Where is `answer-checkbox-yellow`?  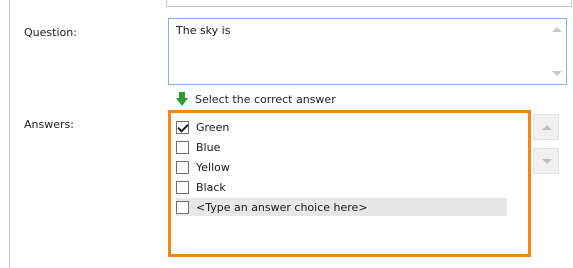 answer-checkbox-yellow is located at coordinates (182, 167).